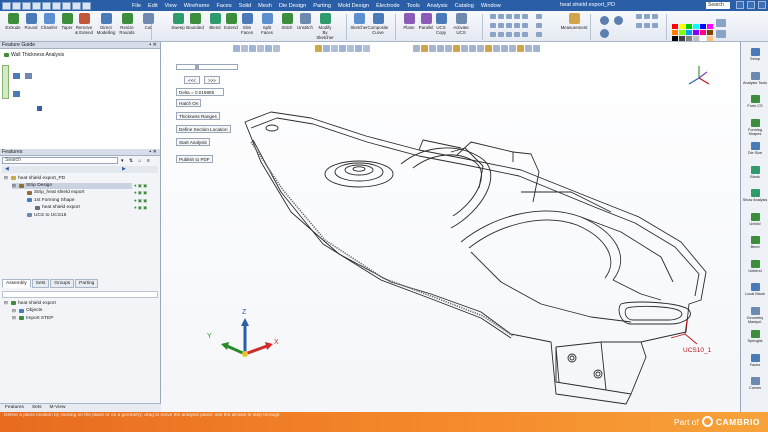  What do you see at coordinates (16, 76) in the screenshot?
I see `guide-step-icon` at bounding box center [16, 76].